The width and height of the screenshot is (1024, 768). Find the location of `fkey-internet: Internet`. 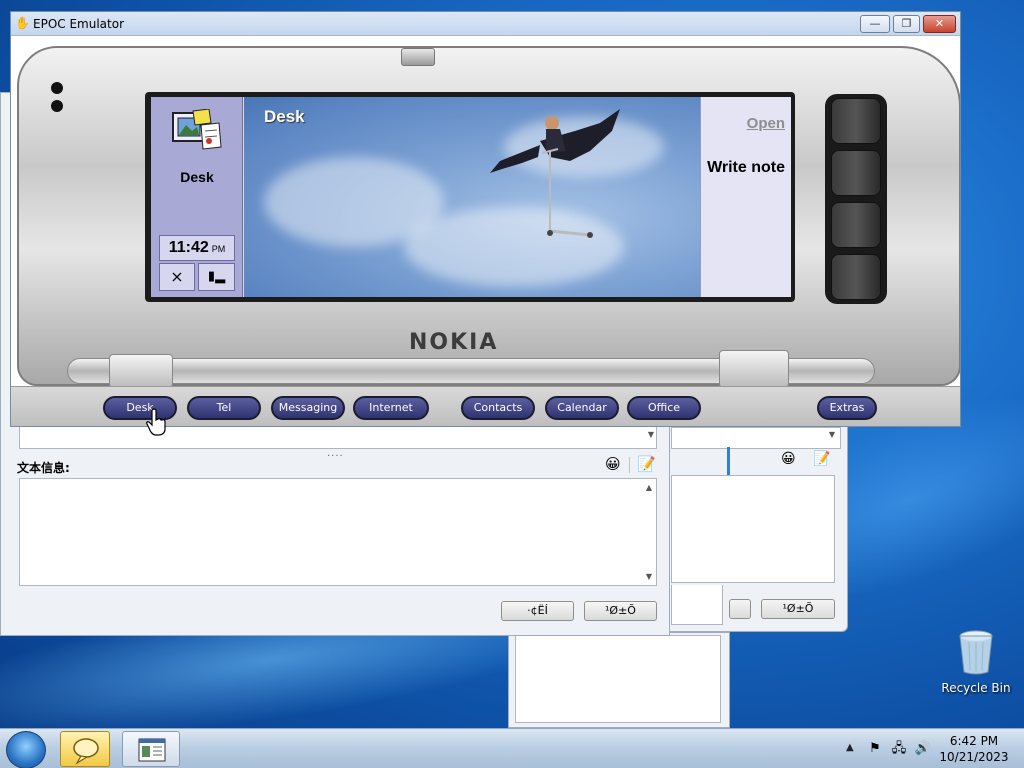

fkey-internet: Internet is located at coordinates (391, 408).